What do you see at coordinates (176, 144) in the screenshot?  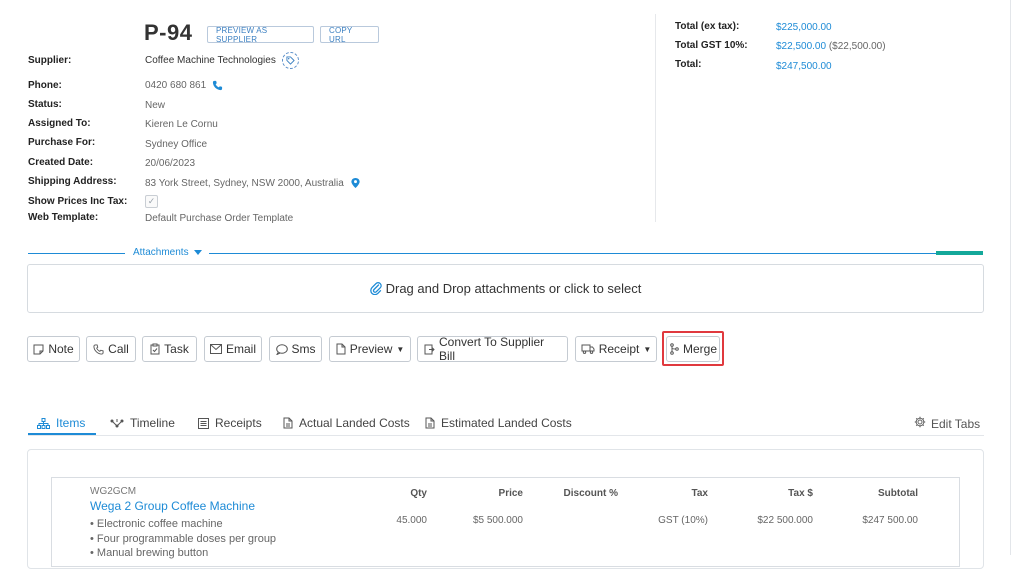 I see `purchase-for-value: Sydney Office` at bounding box center [176, 144].